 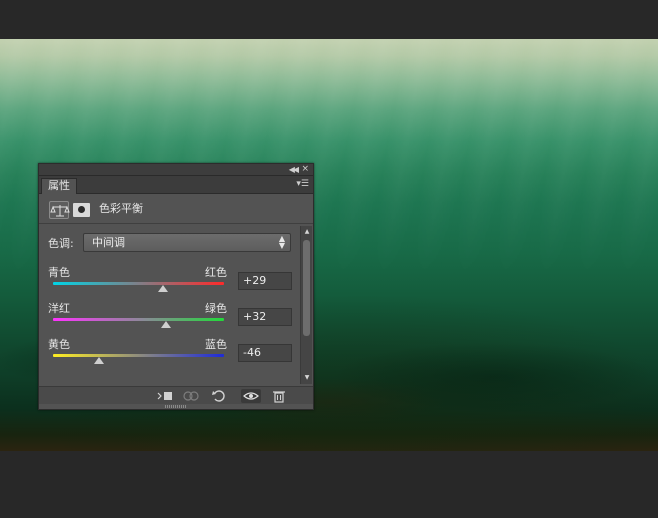 I want to click on slider-value-field: +32, so click(x=265, y=317).